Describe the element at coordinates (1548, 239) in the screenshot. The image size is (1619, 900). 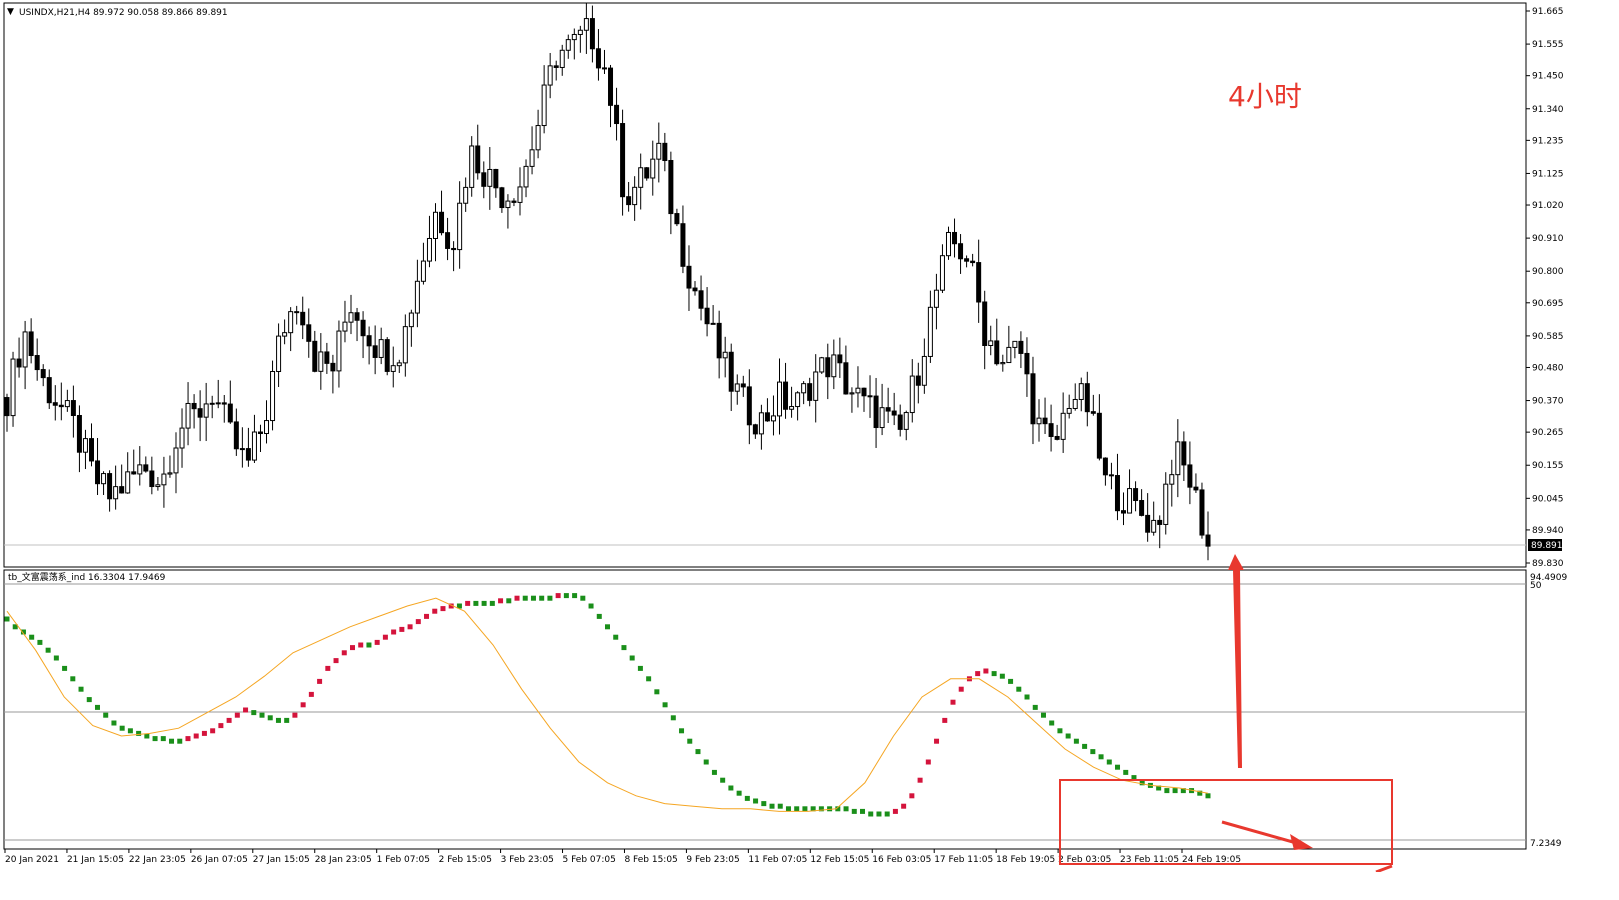
I see `price-tick-label: 90.910` at that location.